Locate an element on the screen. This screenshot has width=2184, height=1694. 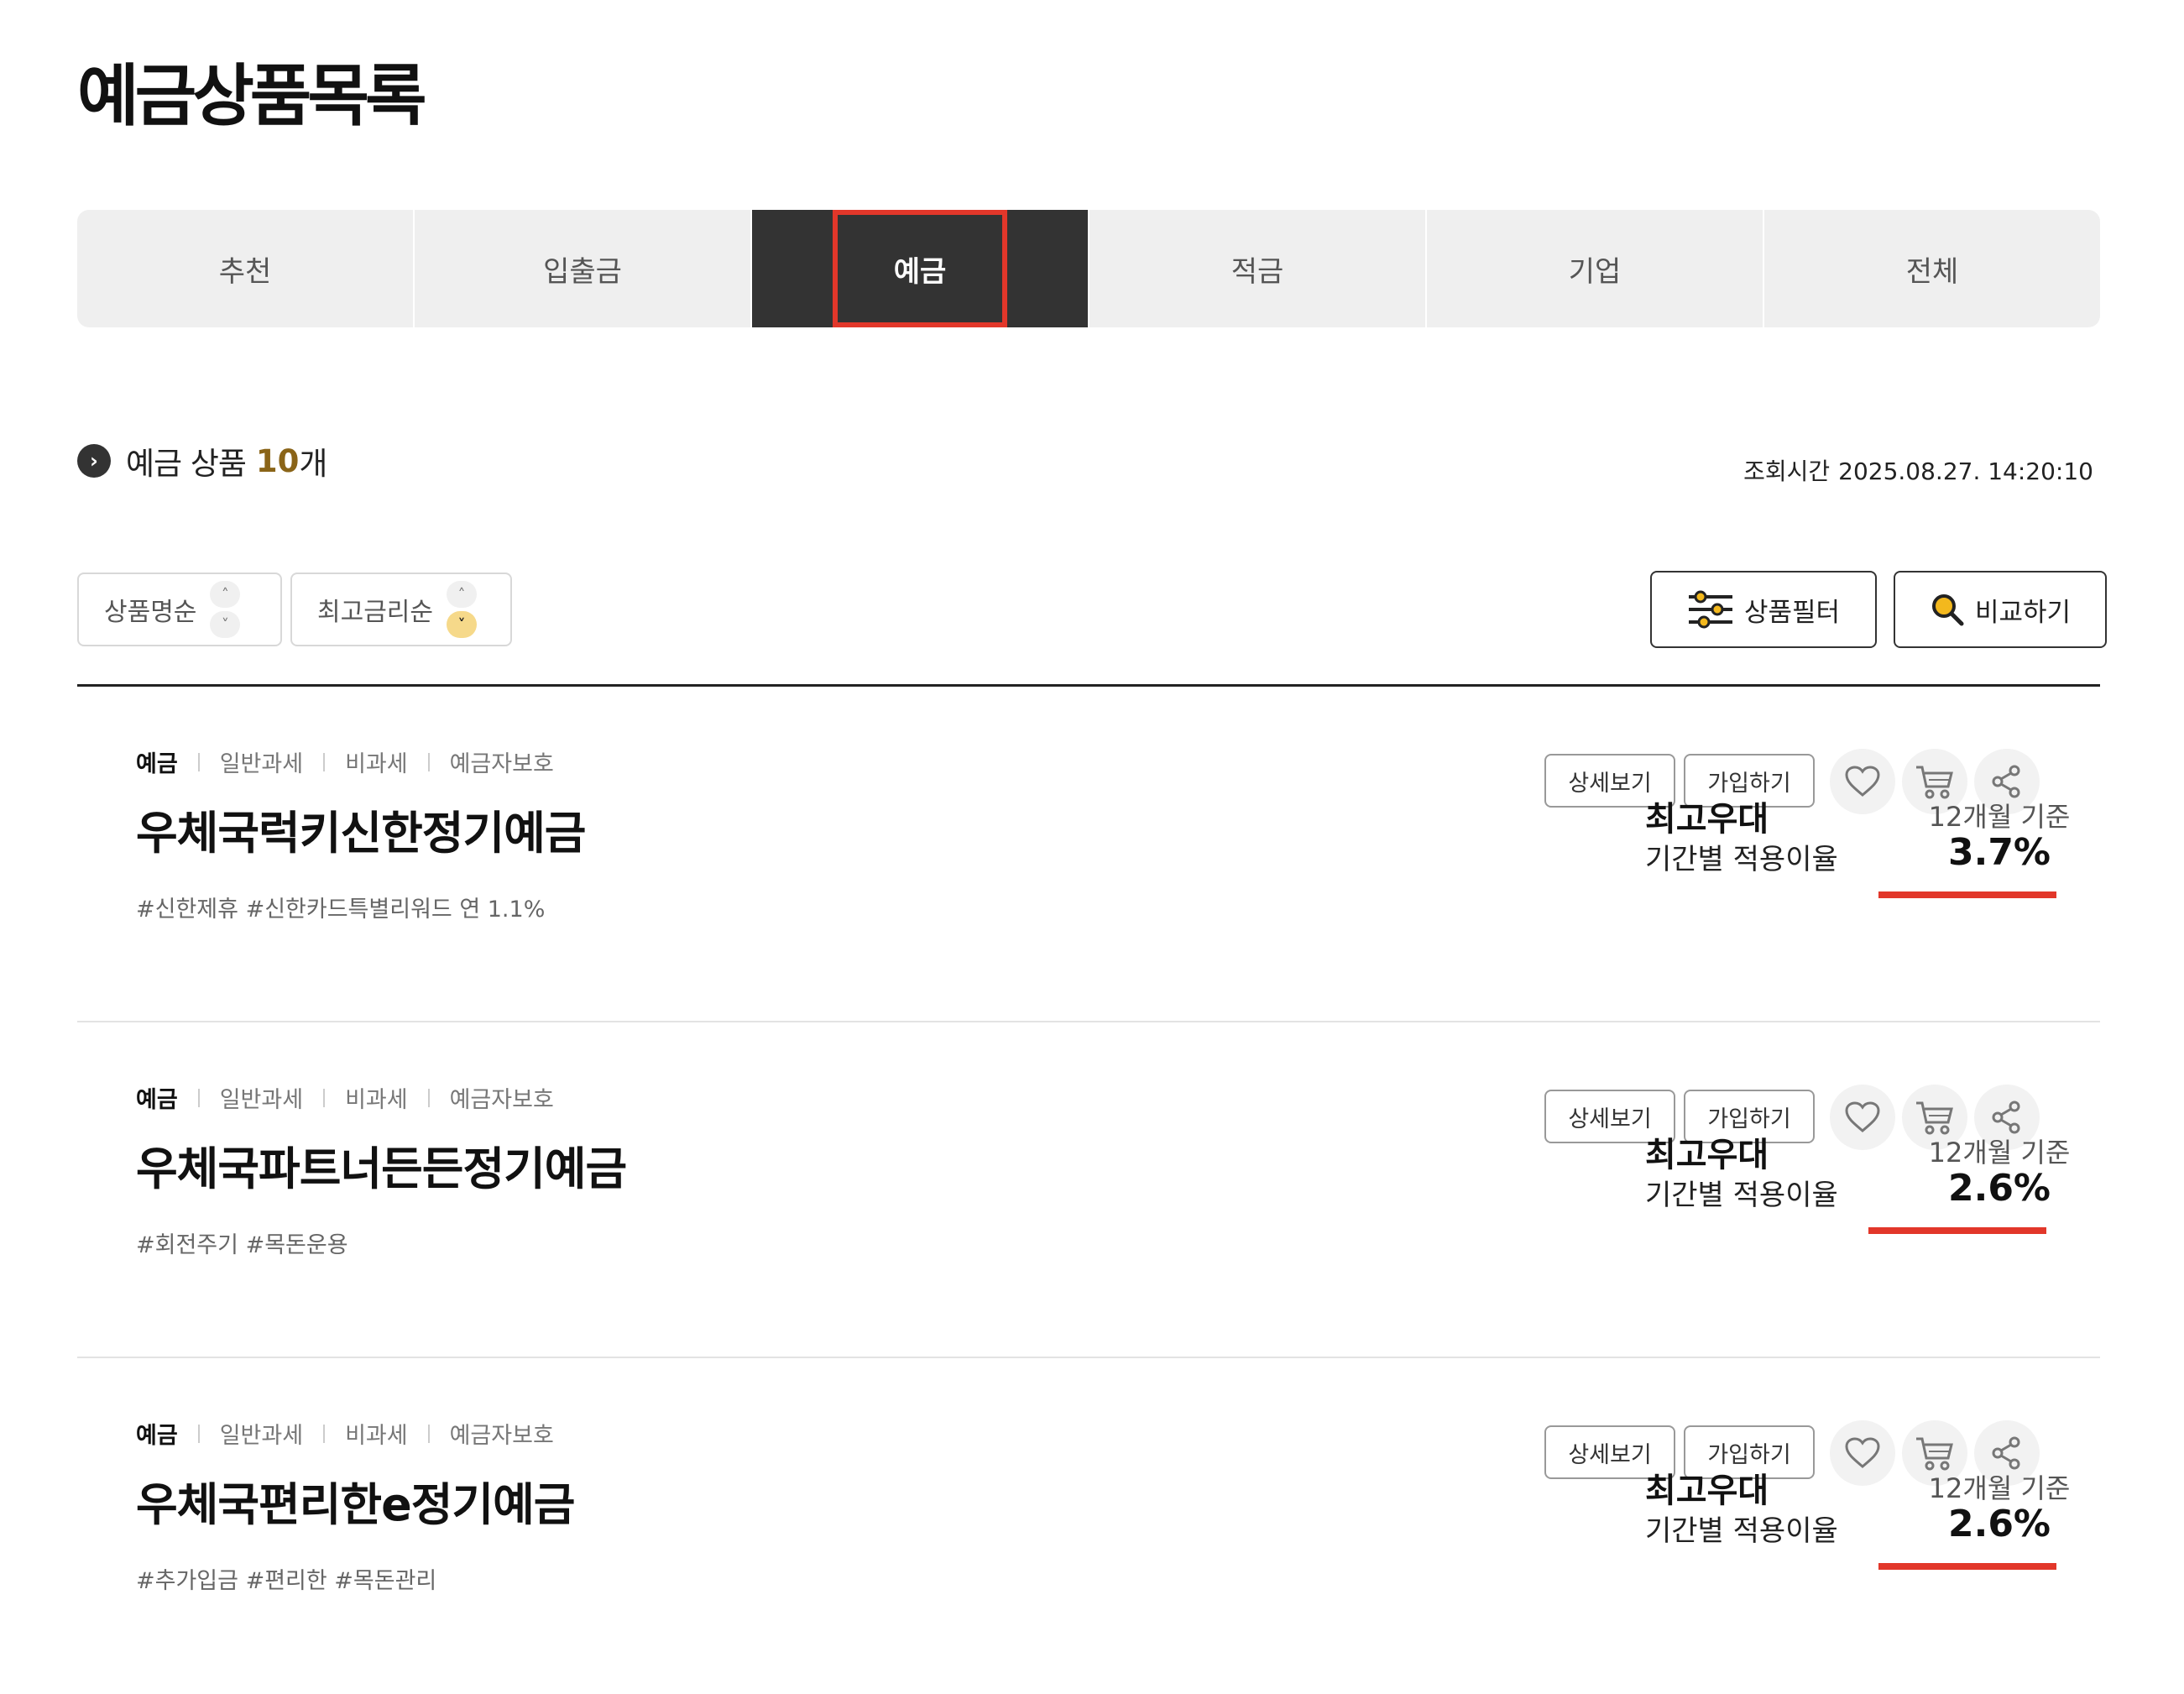
product-filter-button: 상품필터 is located at coordinates (1764, 609).